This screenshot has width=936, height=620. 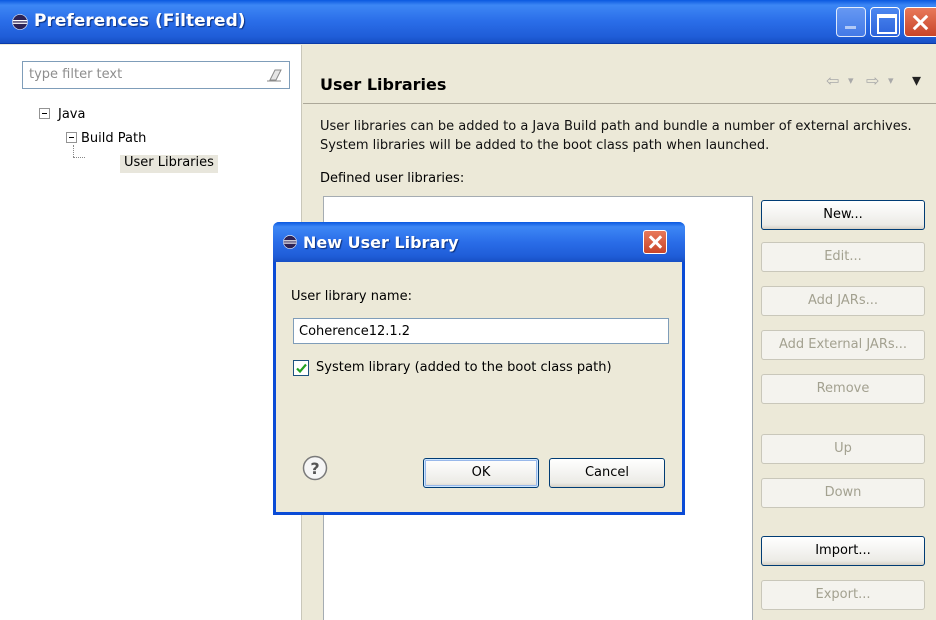 I want to click on history-nav: ⇦ ▾ ⇨ ▾ ▾, so click(x=881, y=80).